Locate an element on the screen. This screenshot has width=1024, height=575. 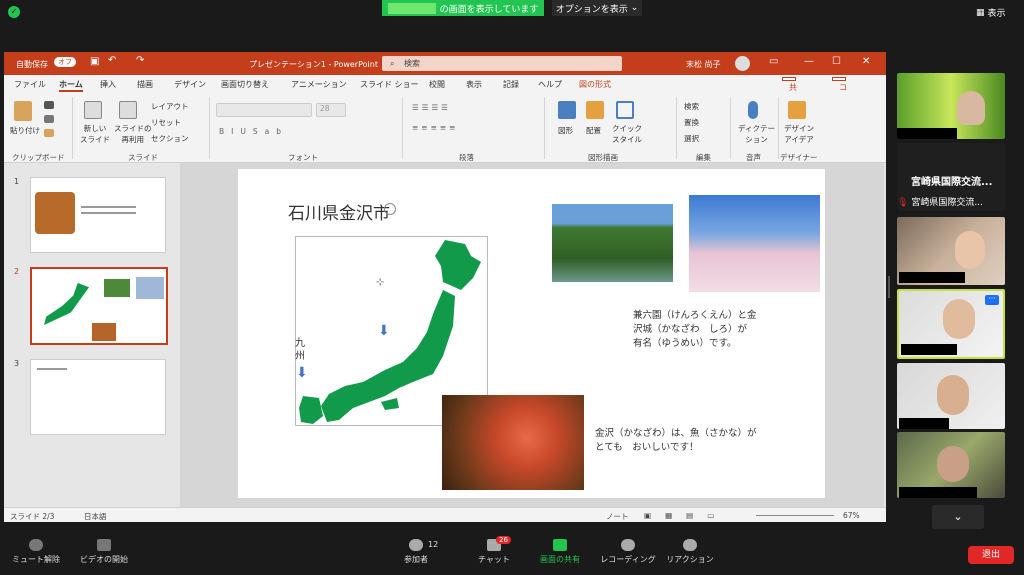
comment-button: コメント is located at coordinates (839, 101).